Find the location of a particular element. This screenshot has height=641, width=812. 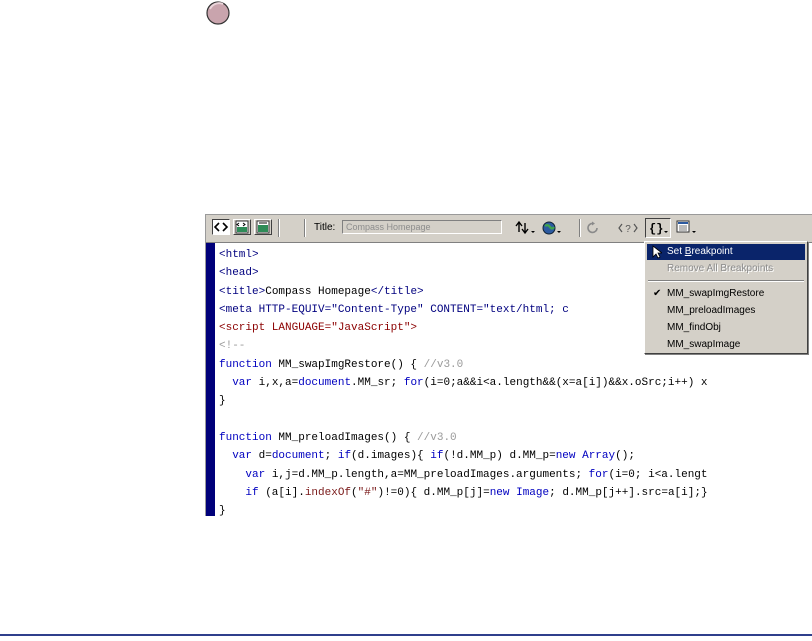

code-token: MM_preloadImages() { is located at coordinates (344, 437).